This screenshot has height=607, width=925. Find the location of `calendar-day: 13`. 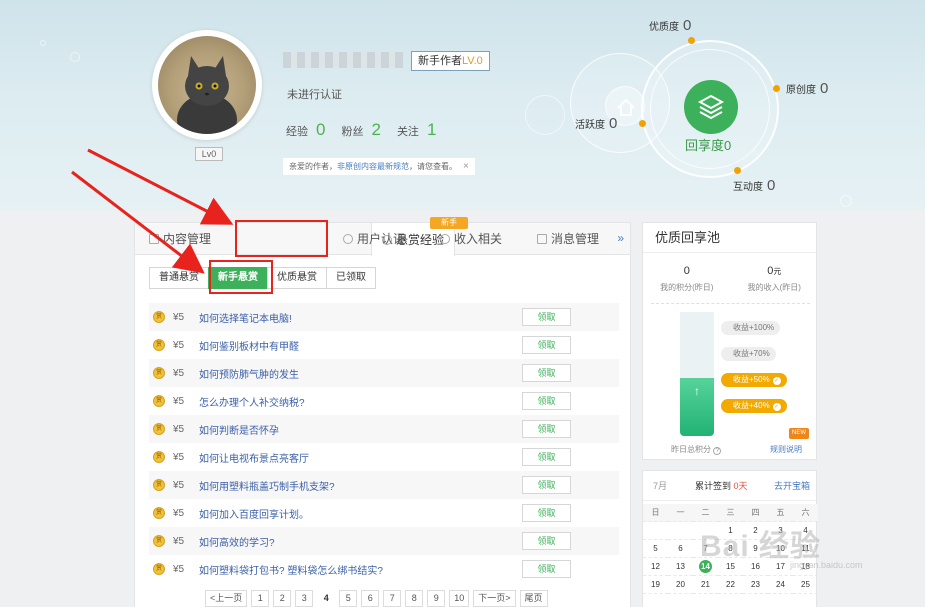

calendar-day: 13 is located at coordinates (680, 567).